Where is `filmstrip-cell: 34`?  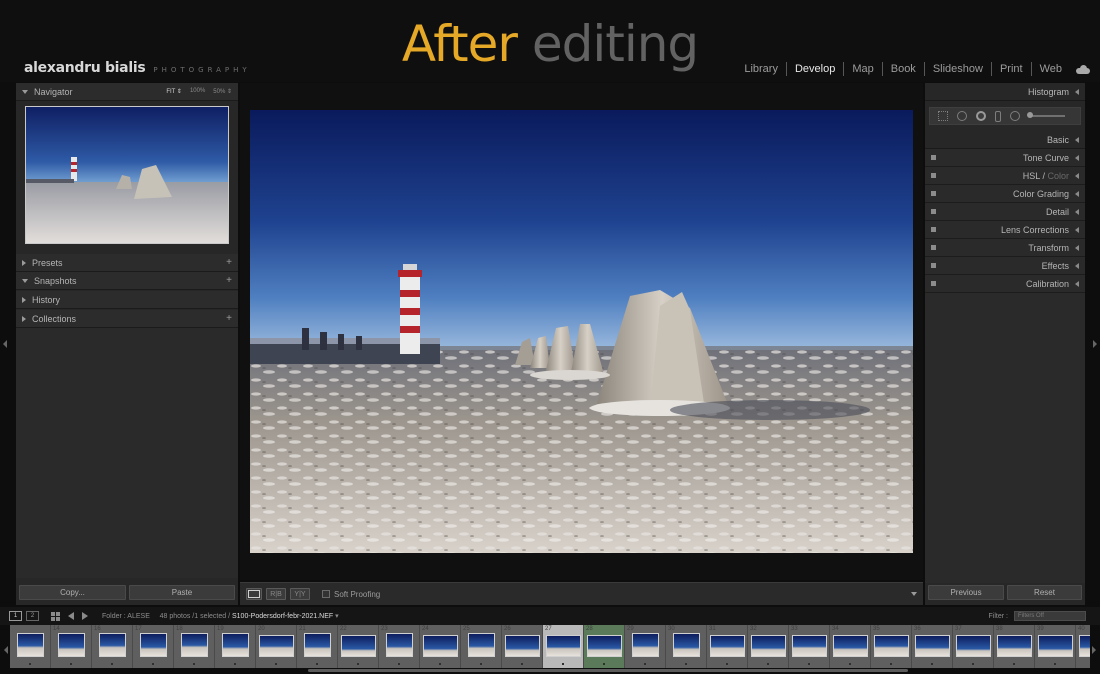
filmstrip-cell: 34 is located at coordinates (850, 646).